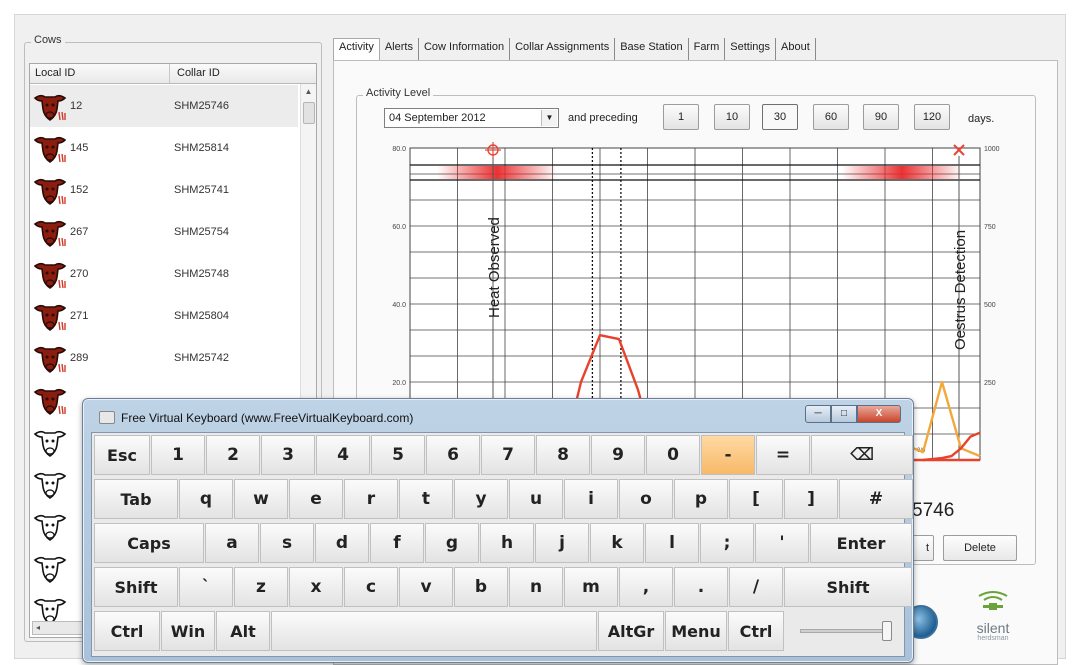 The image size is (1078, 665). What do you see at coordinates (465, 49) in the screenshot?
I see `tab-cow-information: Cow Information` at bounding box center [465, 49].